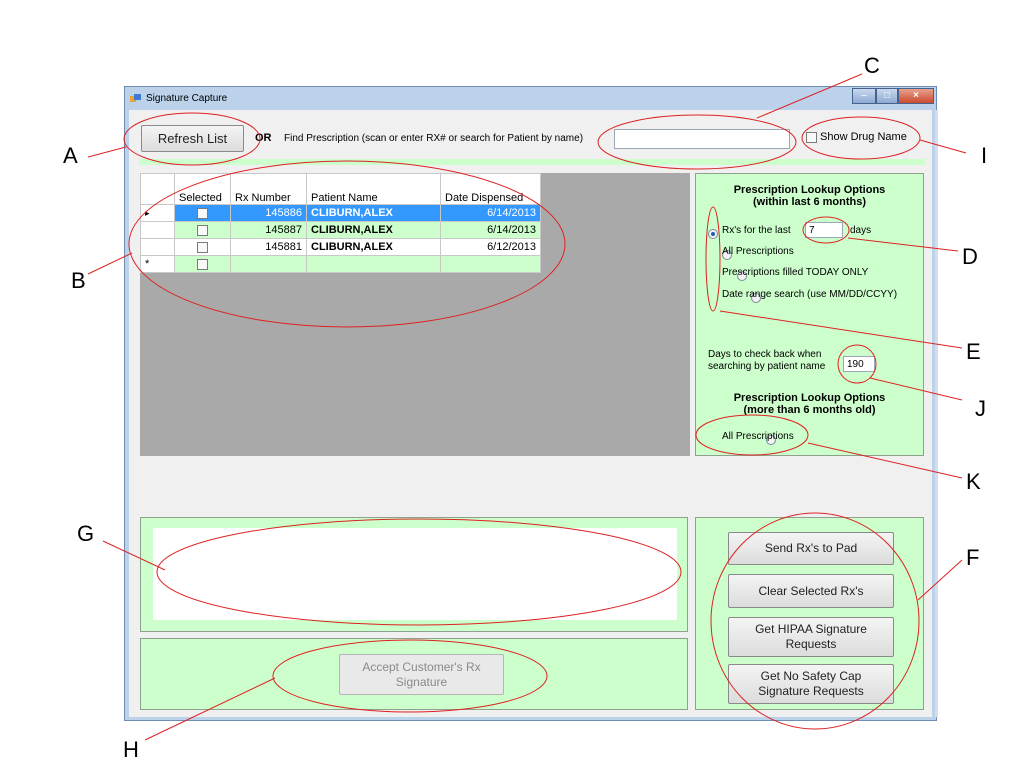  I want to click on callout-h: H, so click(131, 749).